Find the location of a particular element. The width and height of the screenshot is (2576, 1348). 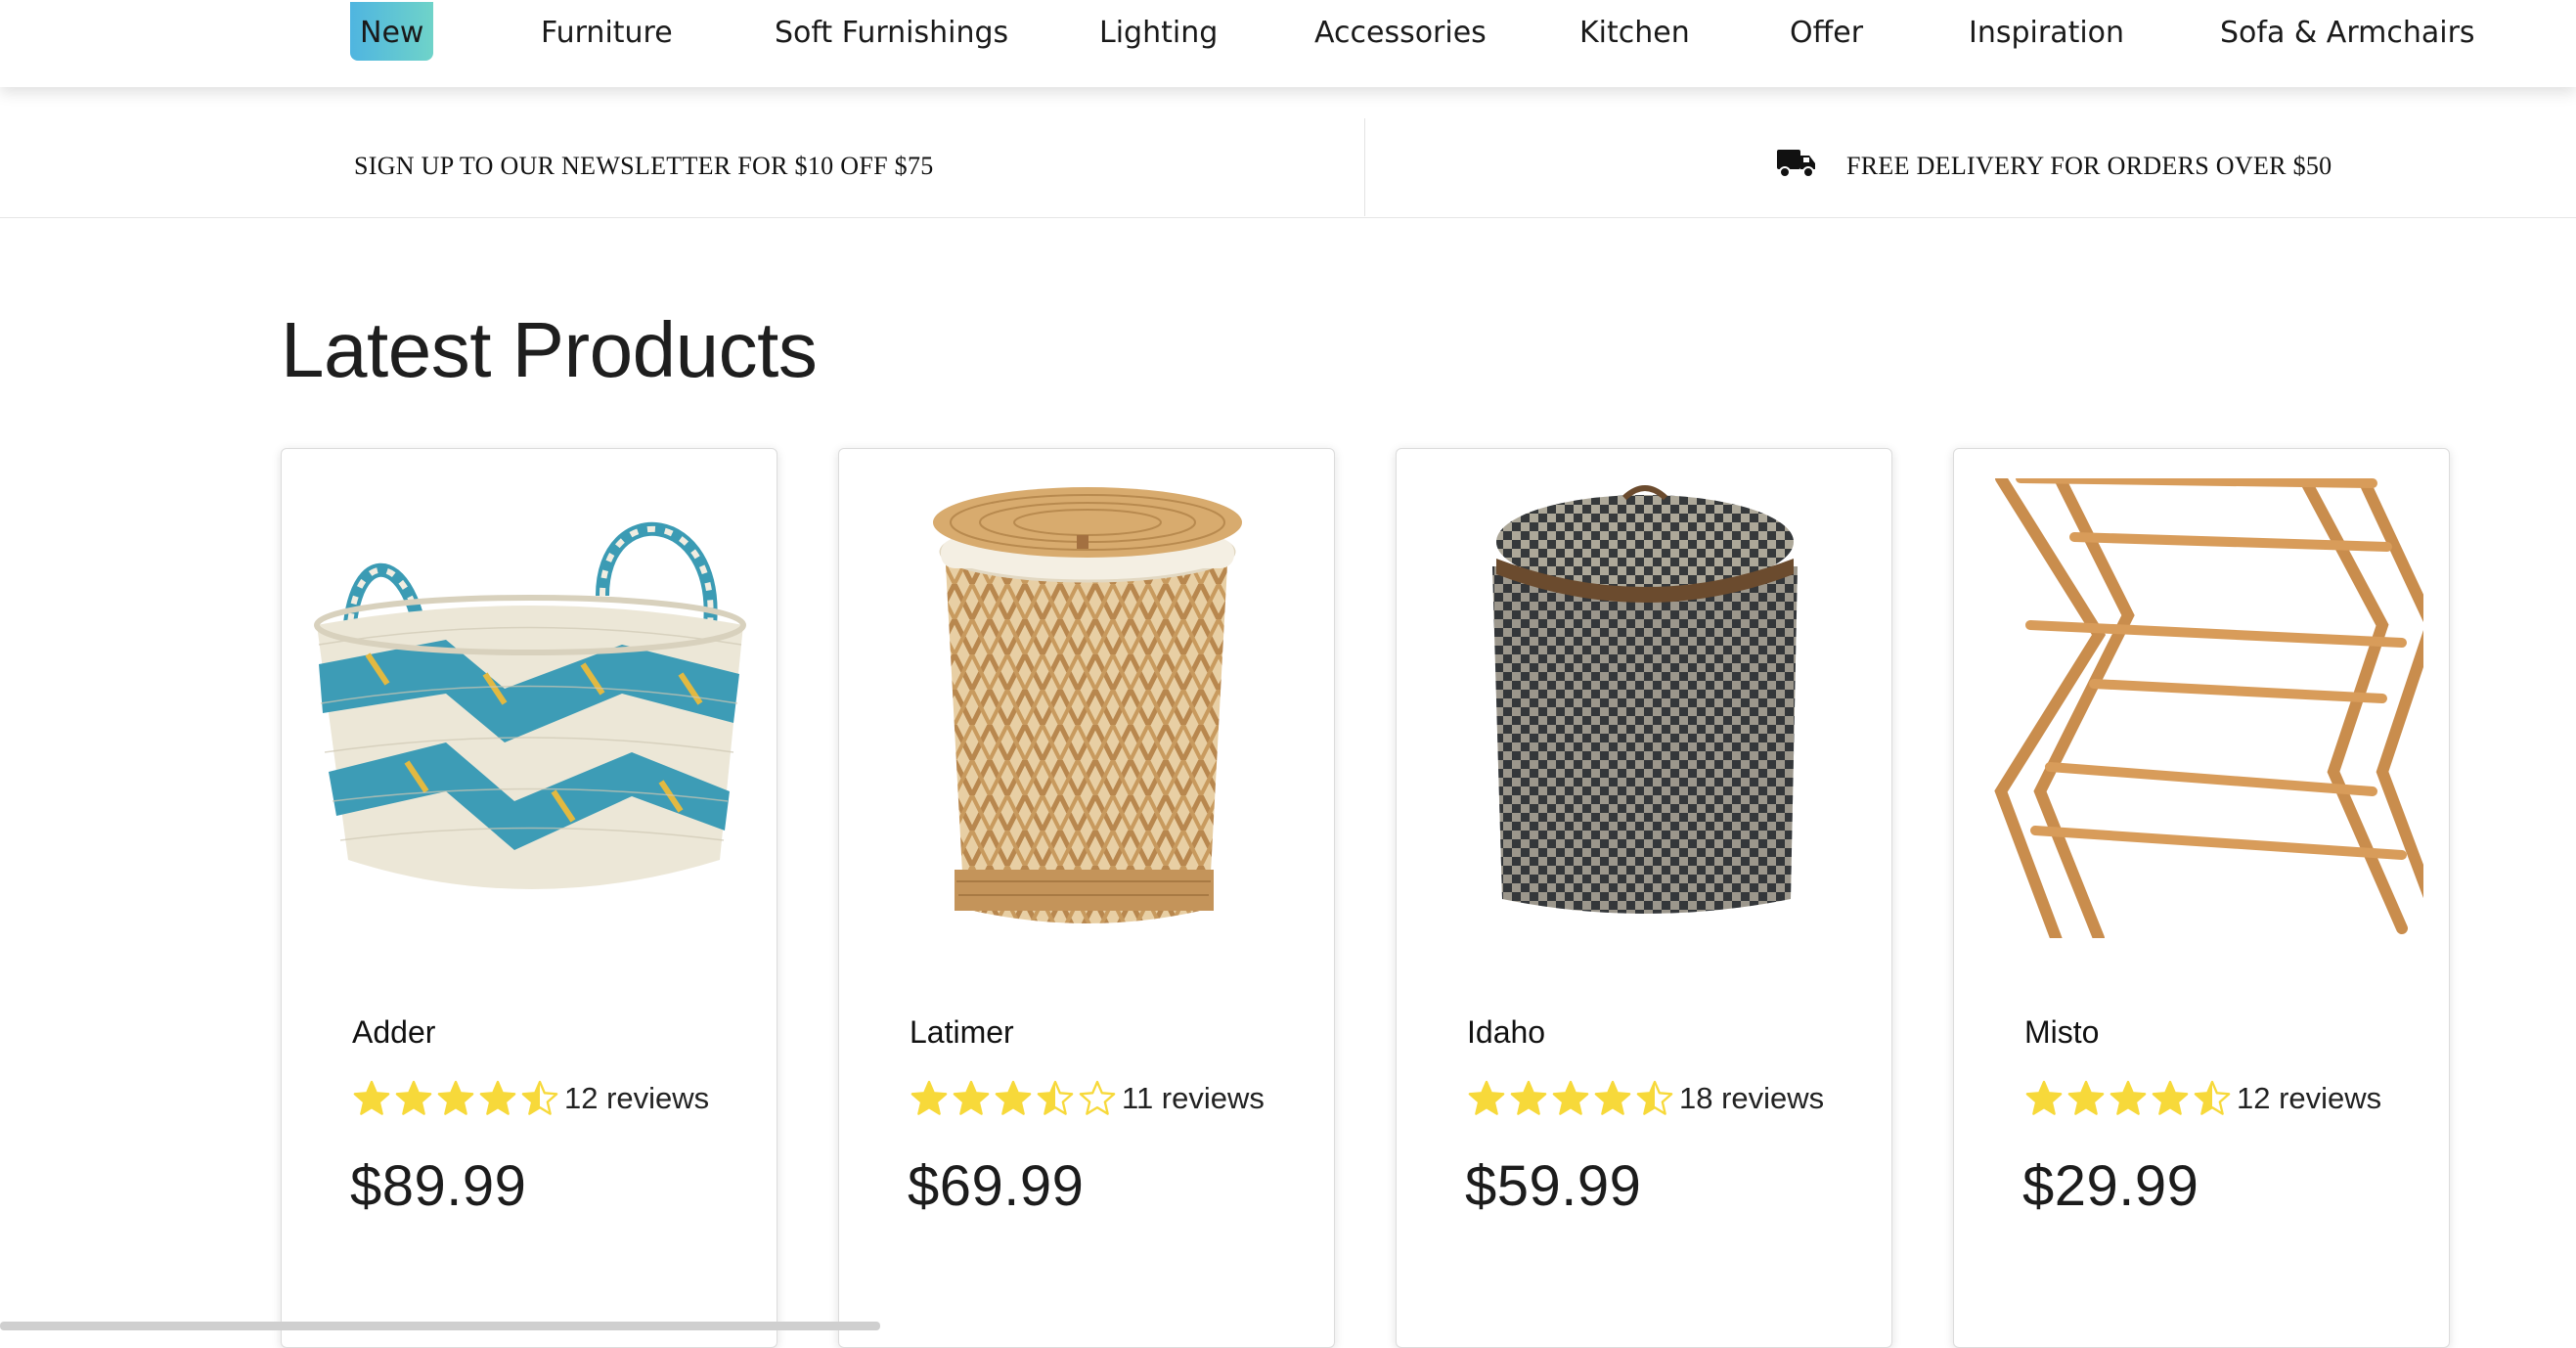

section-title: Latest Products is located at coordinates (550, 349).